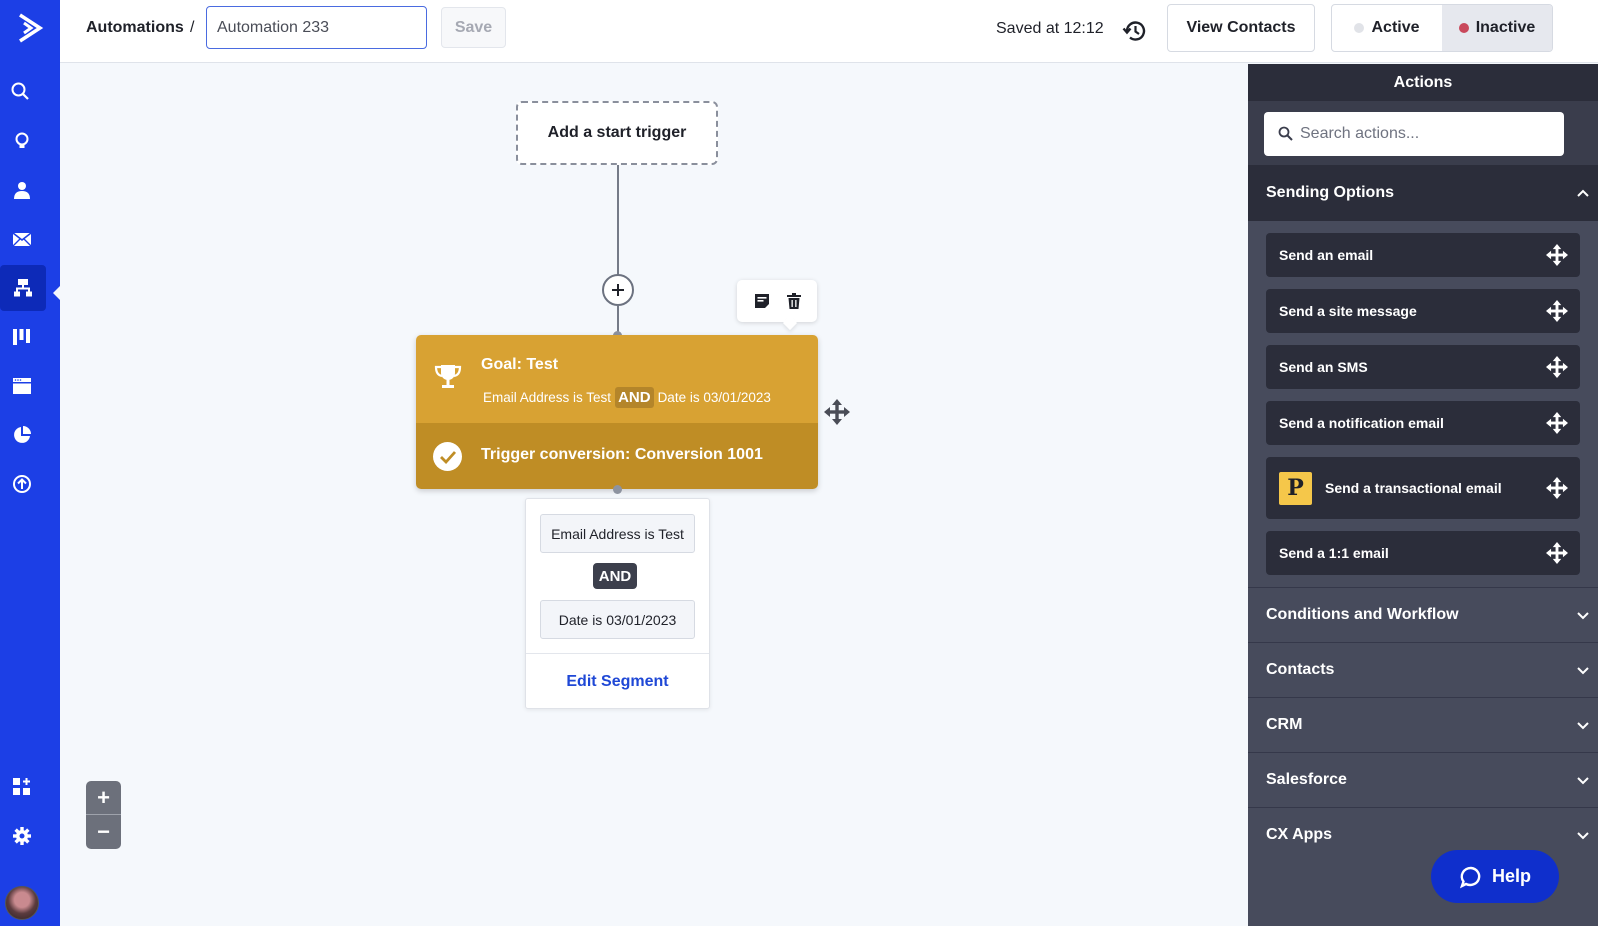 The height and width of the screenshot is (926, 1598). I want to click on nav-campaigns, so click(22, 239).